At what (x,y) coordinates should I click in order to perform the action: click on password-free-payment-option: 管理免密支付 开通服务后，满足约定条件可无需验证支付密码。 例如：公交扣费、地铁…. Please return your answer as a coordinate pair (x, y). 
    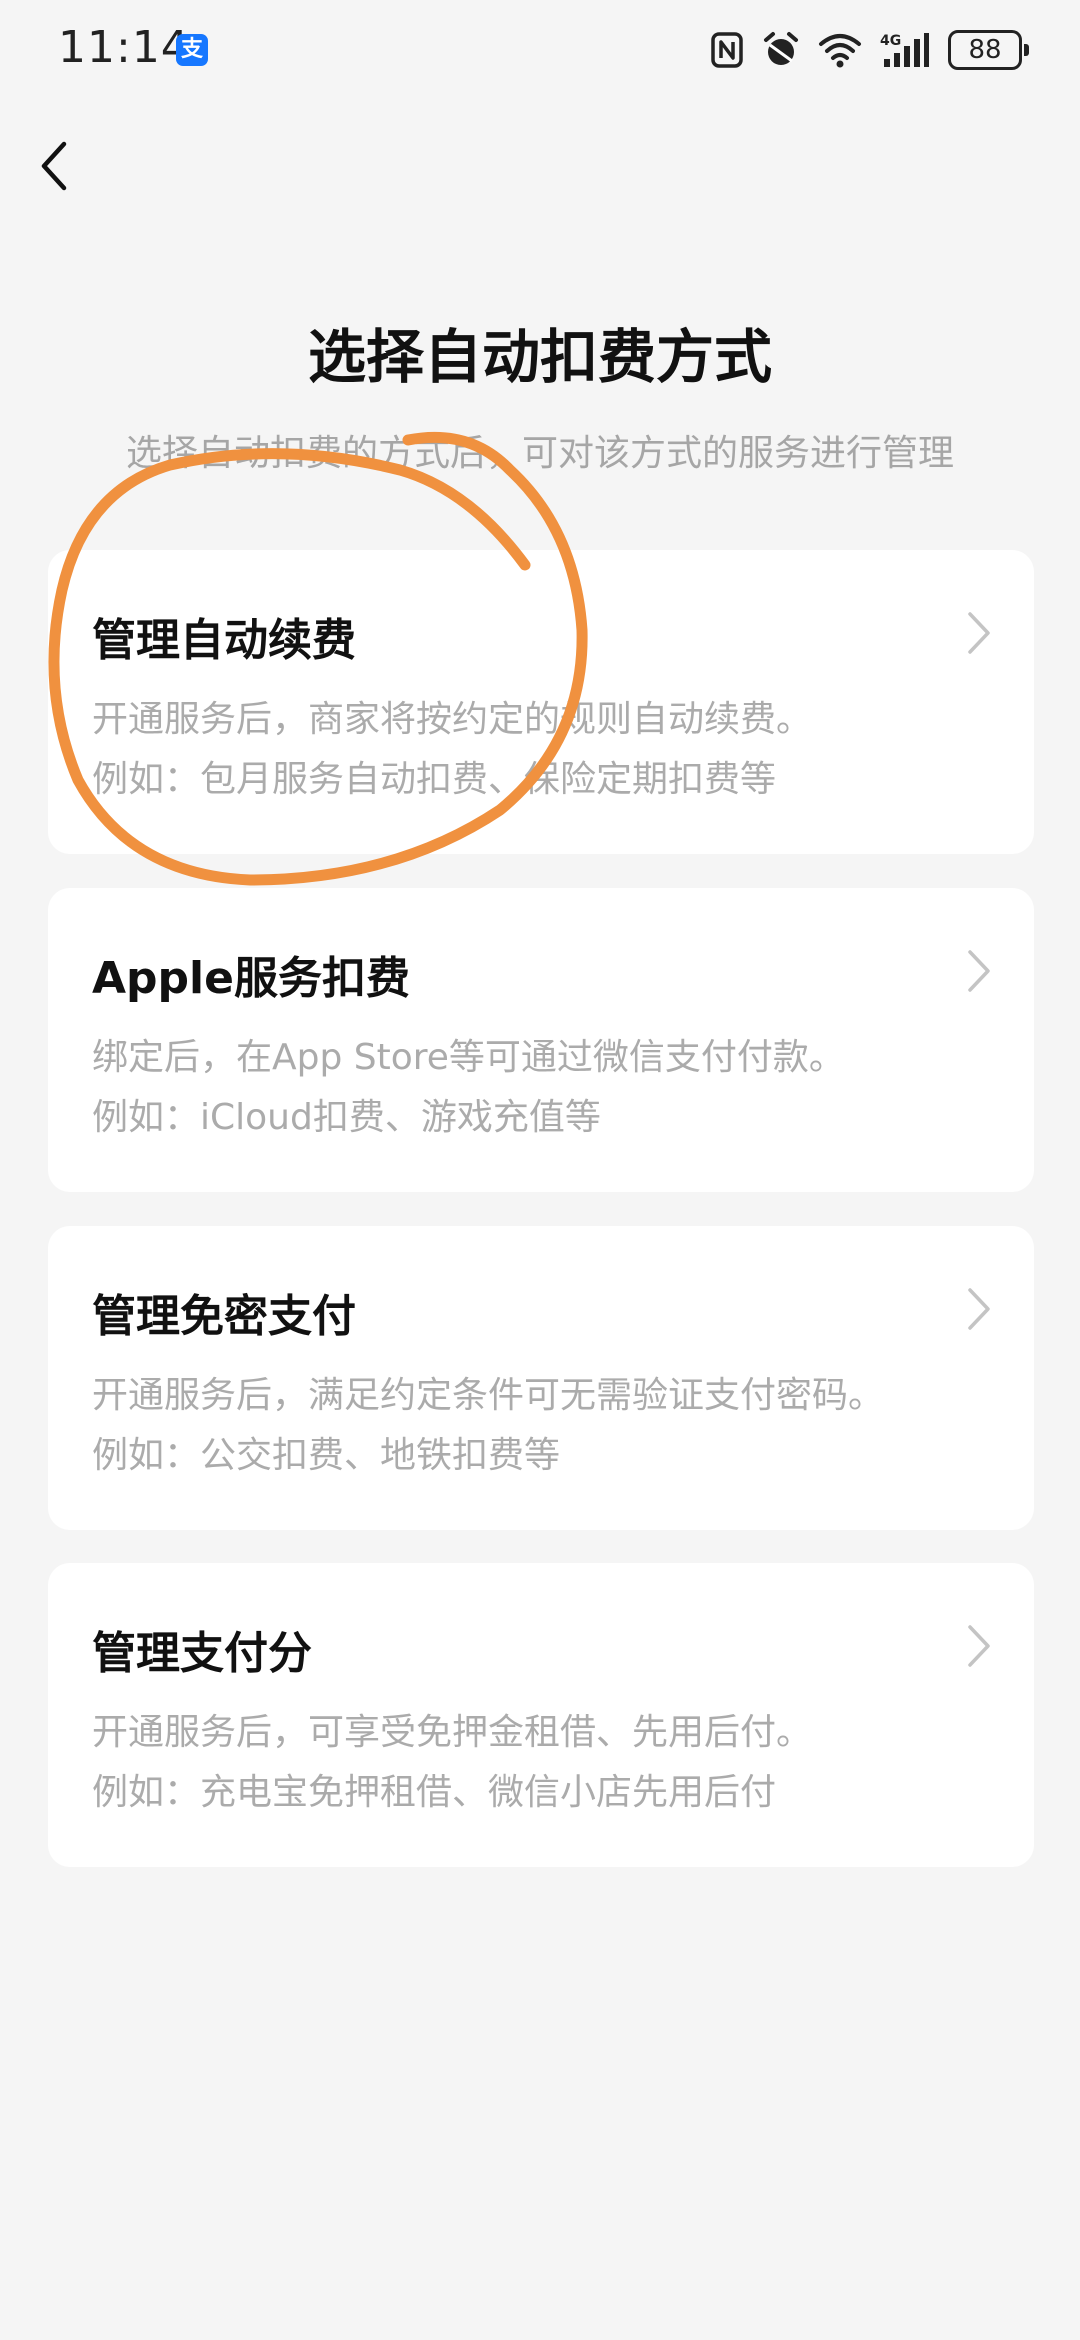
    Looking at the image, I should click on (541, 1378).